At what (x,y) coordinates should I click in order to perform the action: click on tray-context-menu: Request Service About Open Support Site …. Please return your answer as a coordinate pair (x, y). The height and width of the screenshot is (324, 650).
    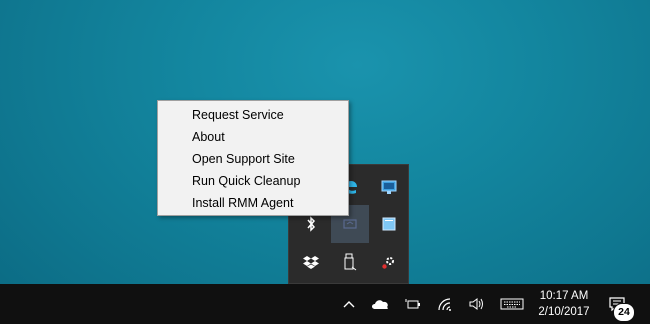
    Looking at the image, I should click on (253, 158).